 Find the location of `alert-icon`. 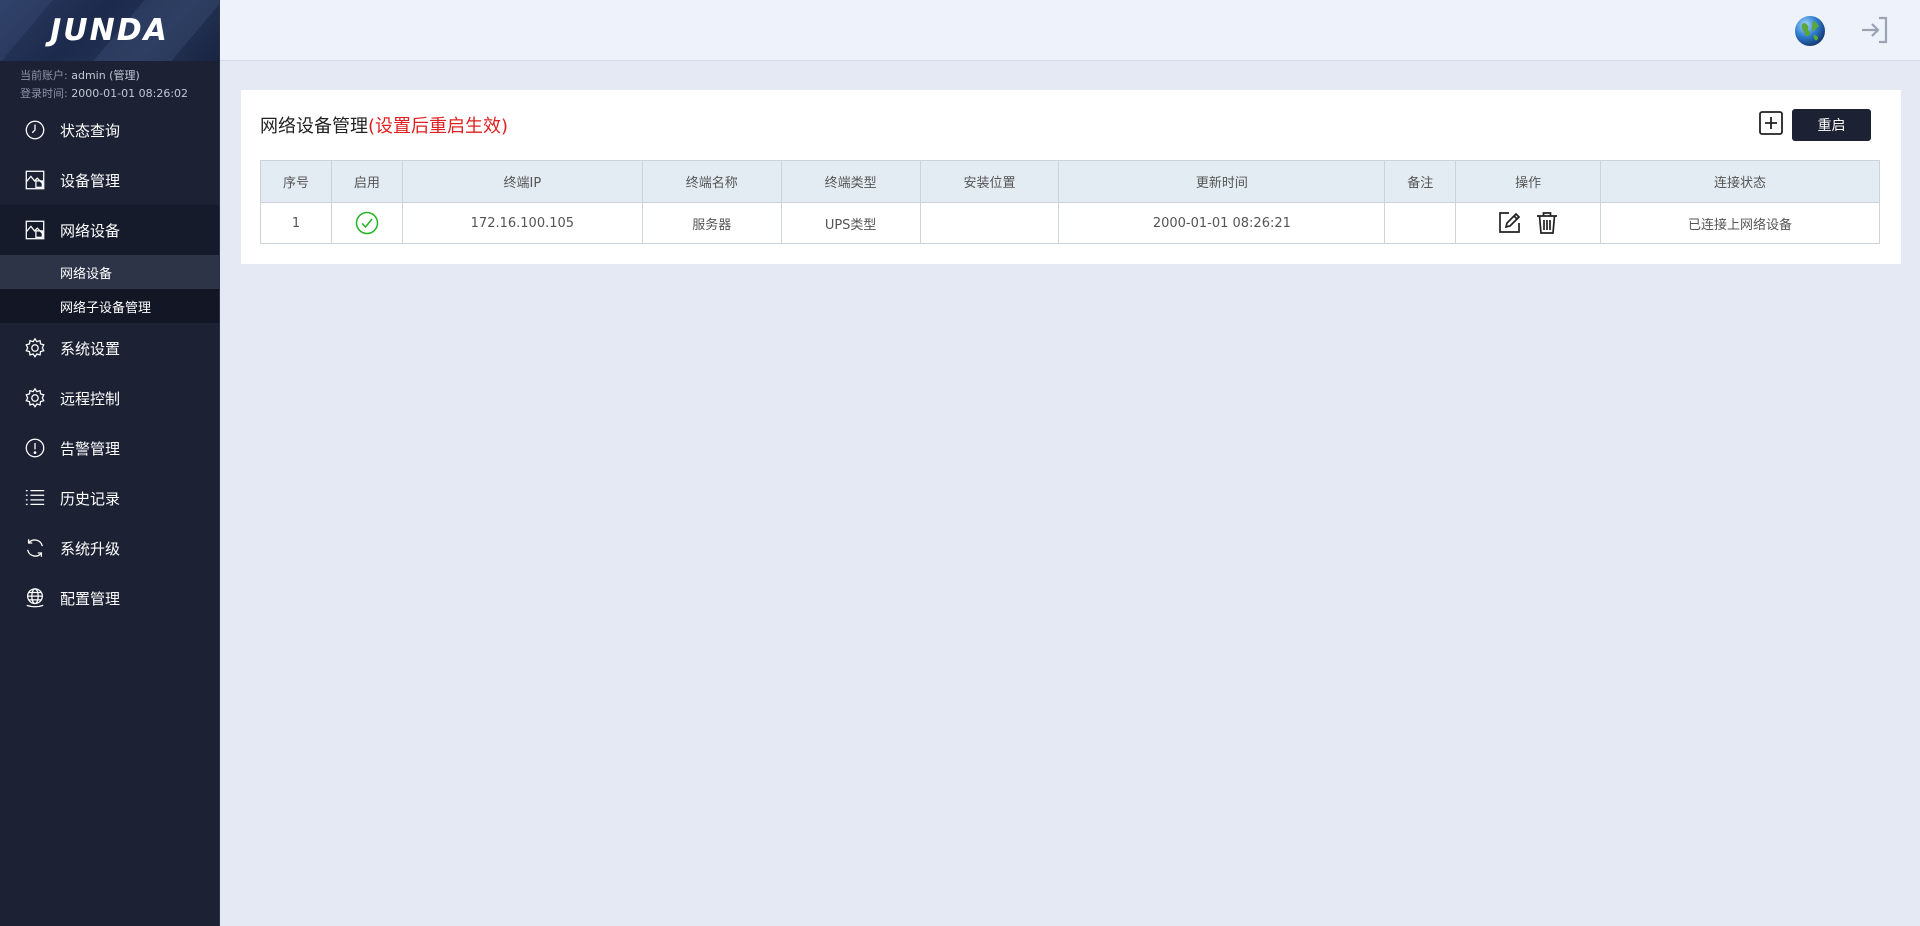

alert-icon is located at coordinates (35, 448).